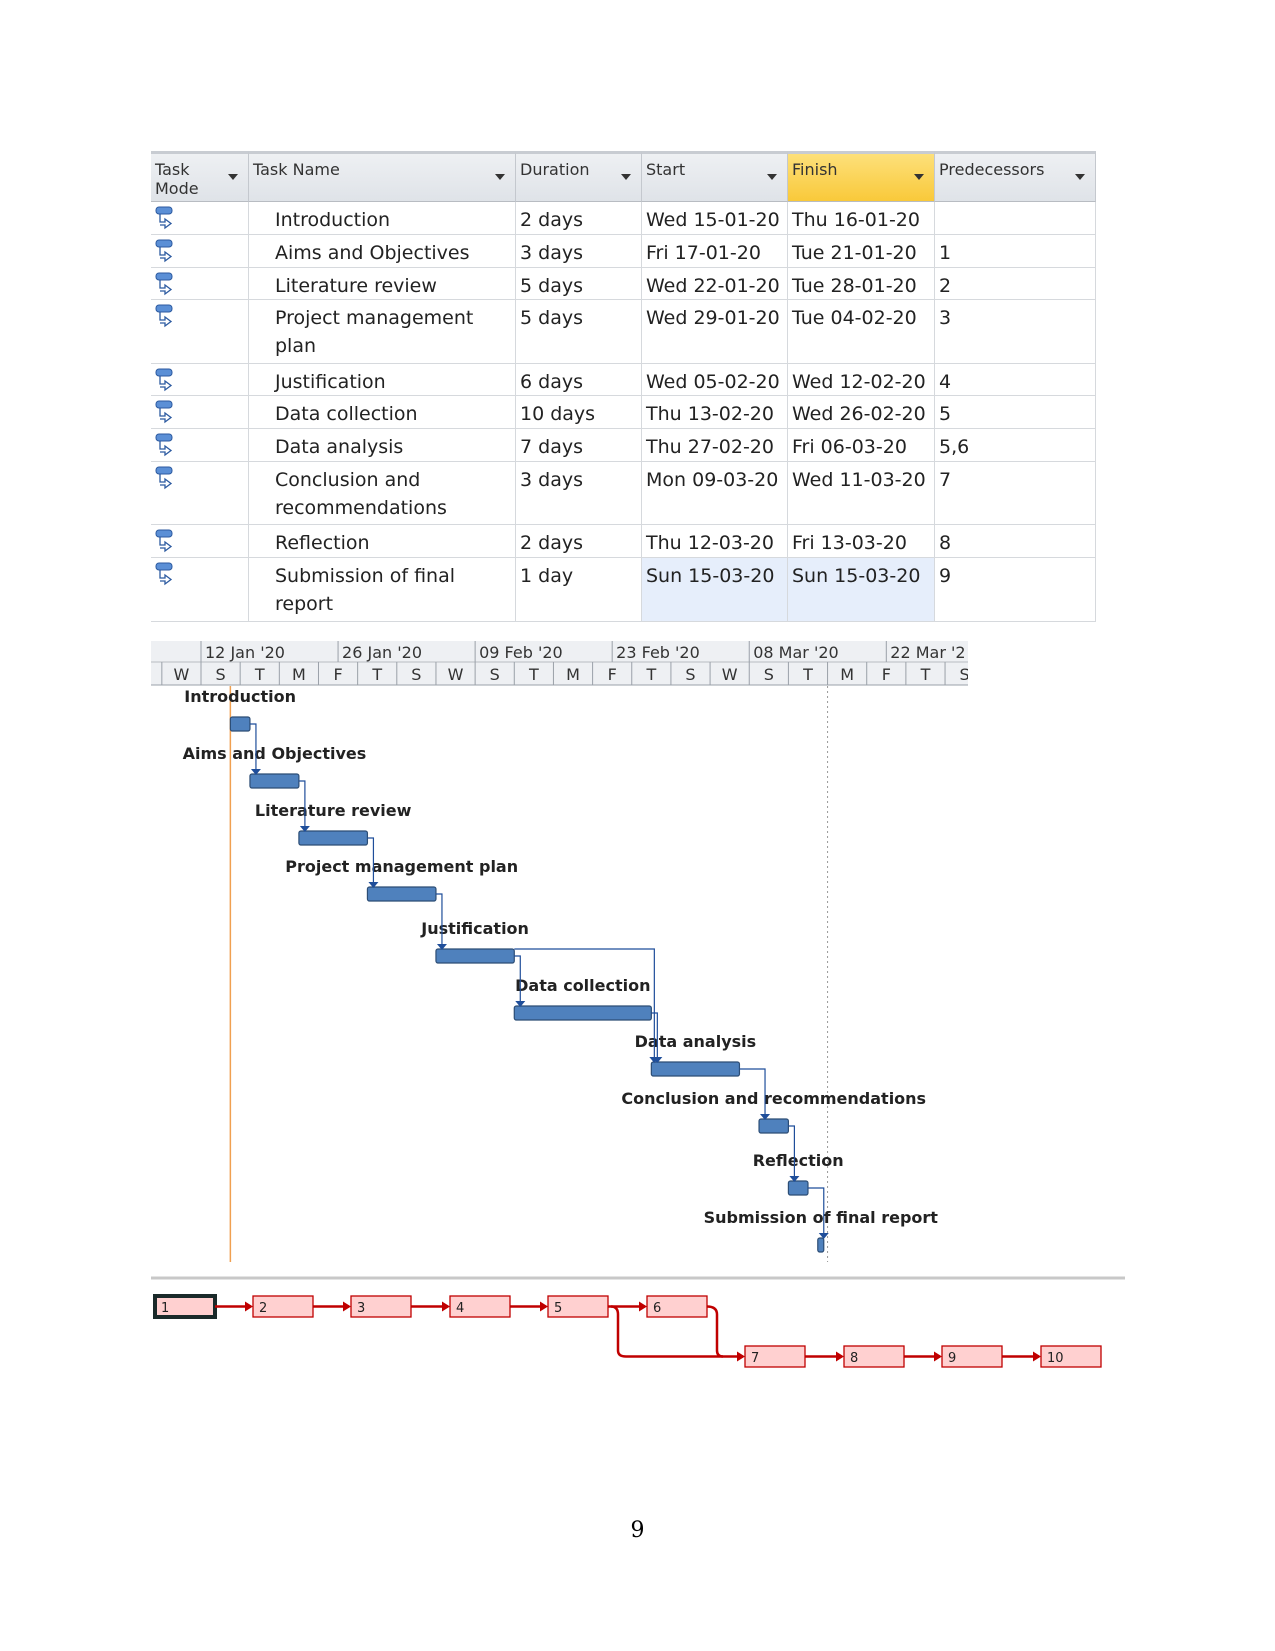 This screenshot has width=1275, height=1651. What do you see at coordinates (382, 652) in the screenshot?
I see `timescale-major-label: 26 Jan '20` at bounding box center [382, 652].